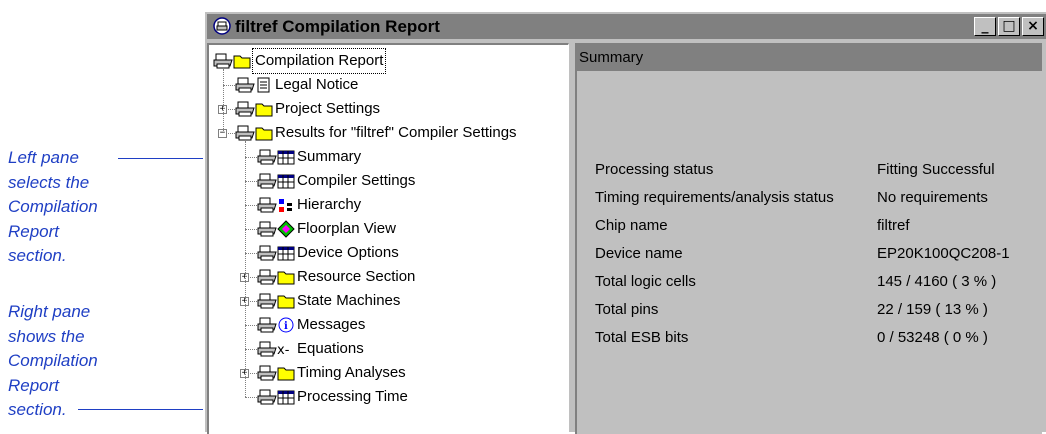 The height and width of the screenshot is (434, 1046). I want to click on callout-line: selects the, so click(49, 182).